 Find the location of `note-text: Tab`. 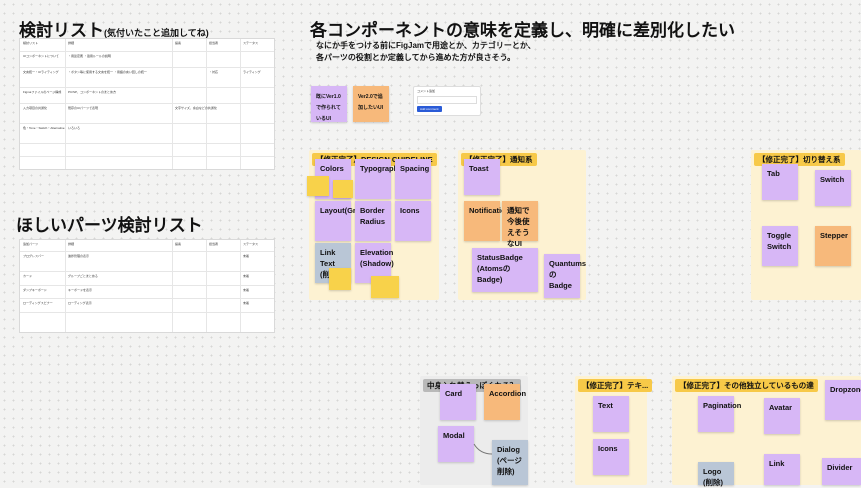

note-text: Tab is located at coordinates (773, 173).